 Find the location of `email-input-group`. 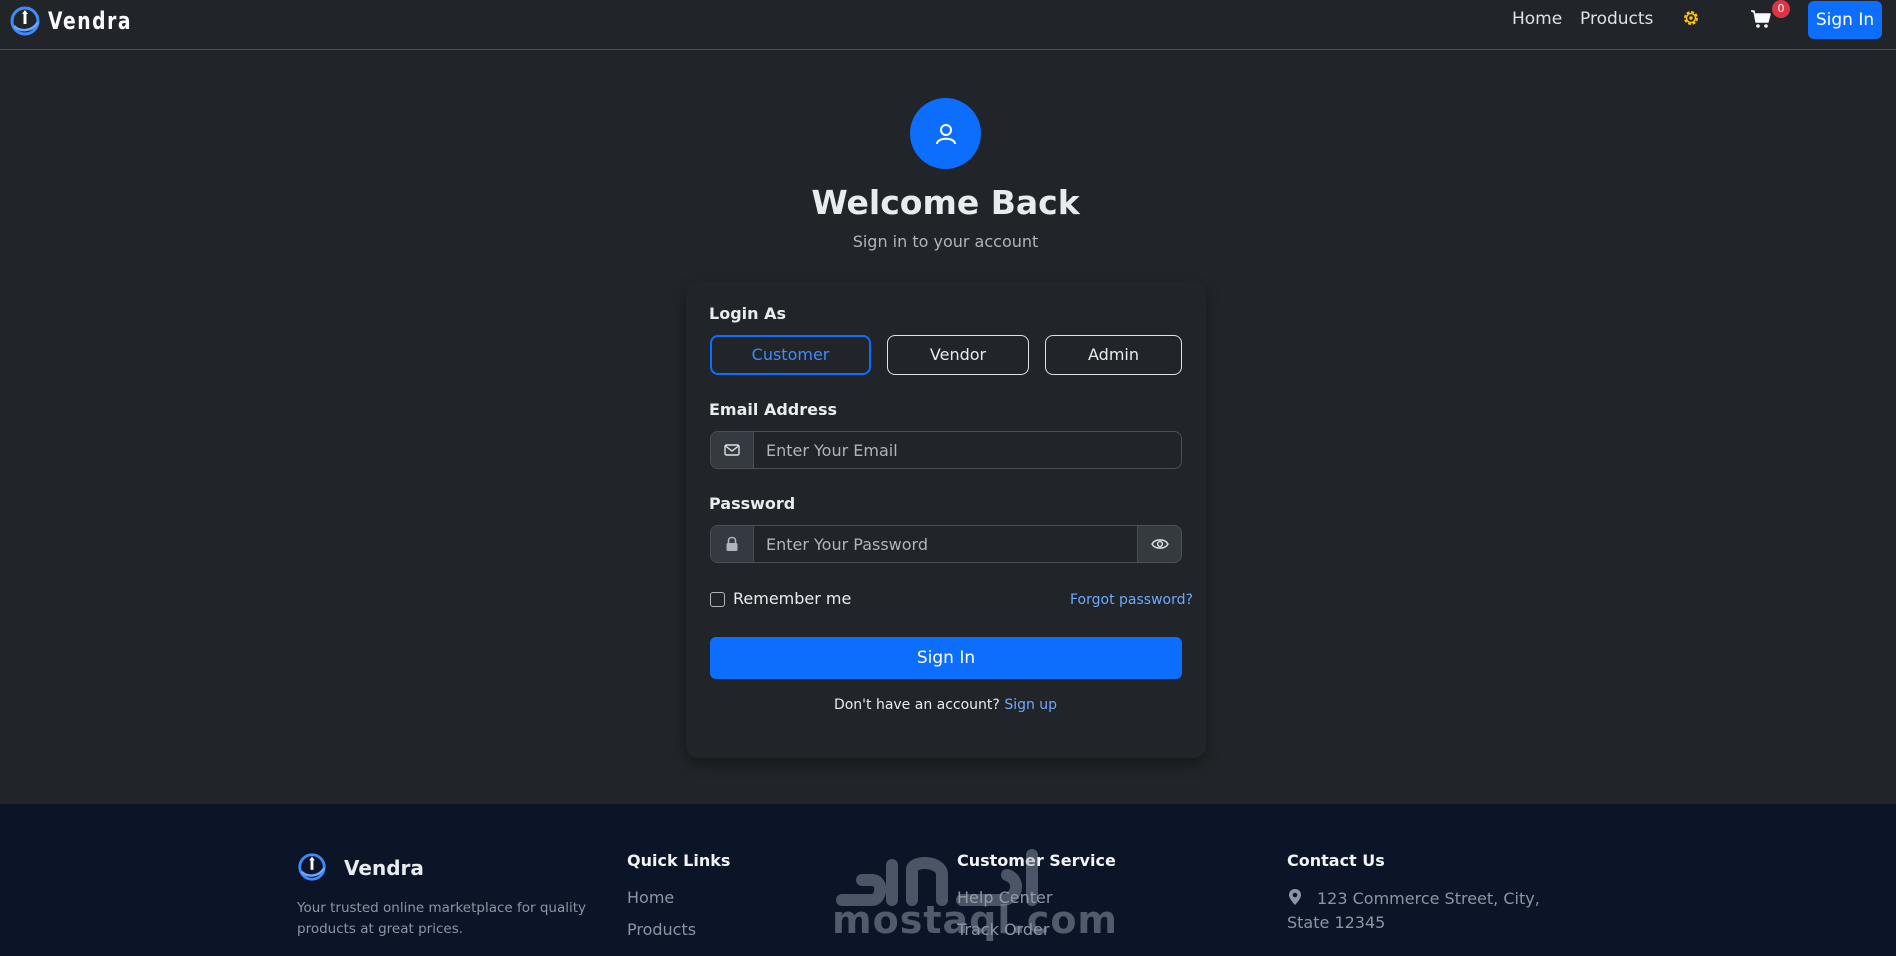

email-input-group is located at coordinates (946, 450).